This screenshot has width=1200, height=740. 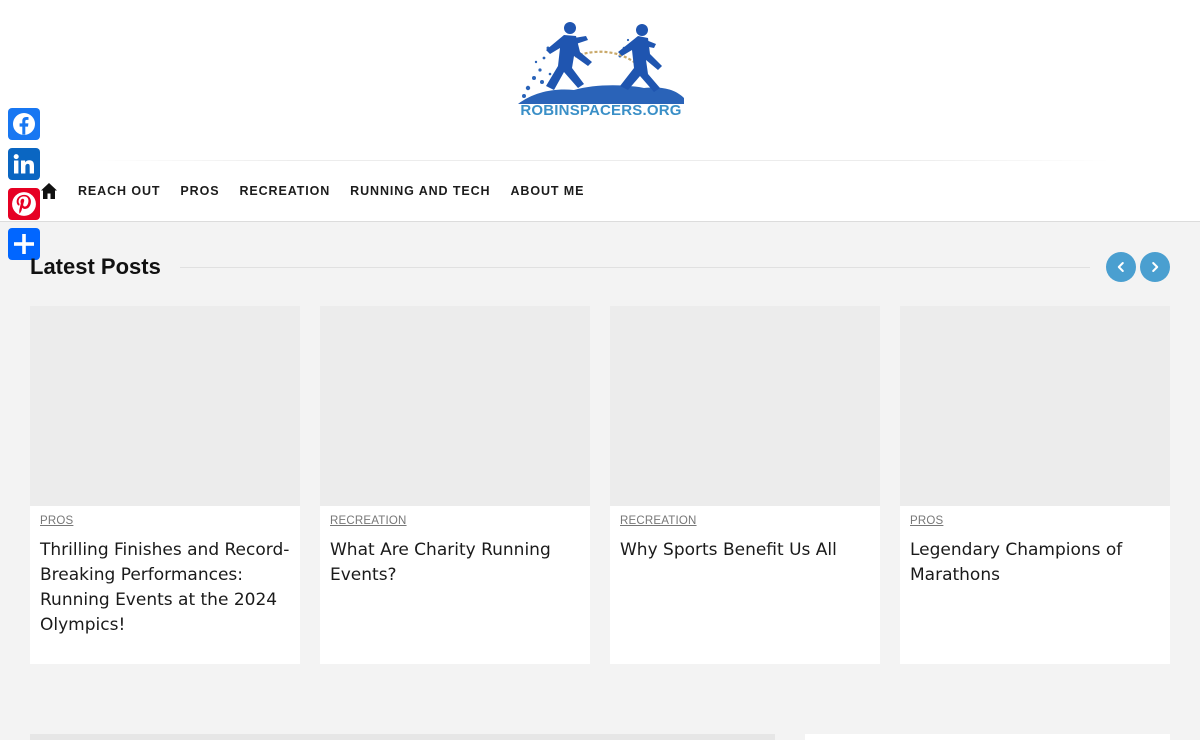 What do you see at coordinates (95, 266) in the screenshot?
I see `section-title: Latest Posts` at bounding box center [95, 266].